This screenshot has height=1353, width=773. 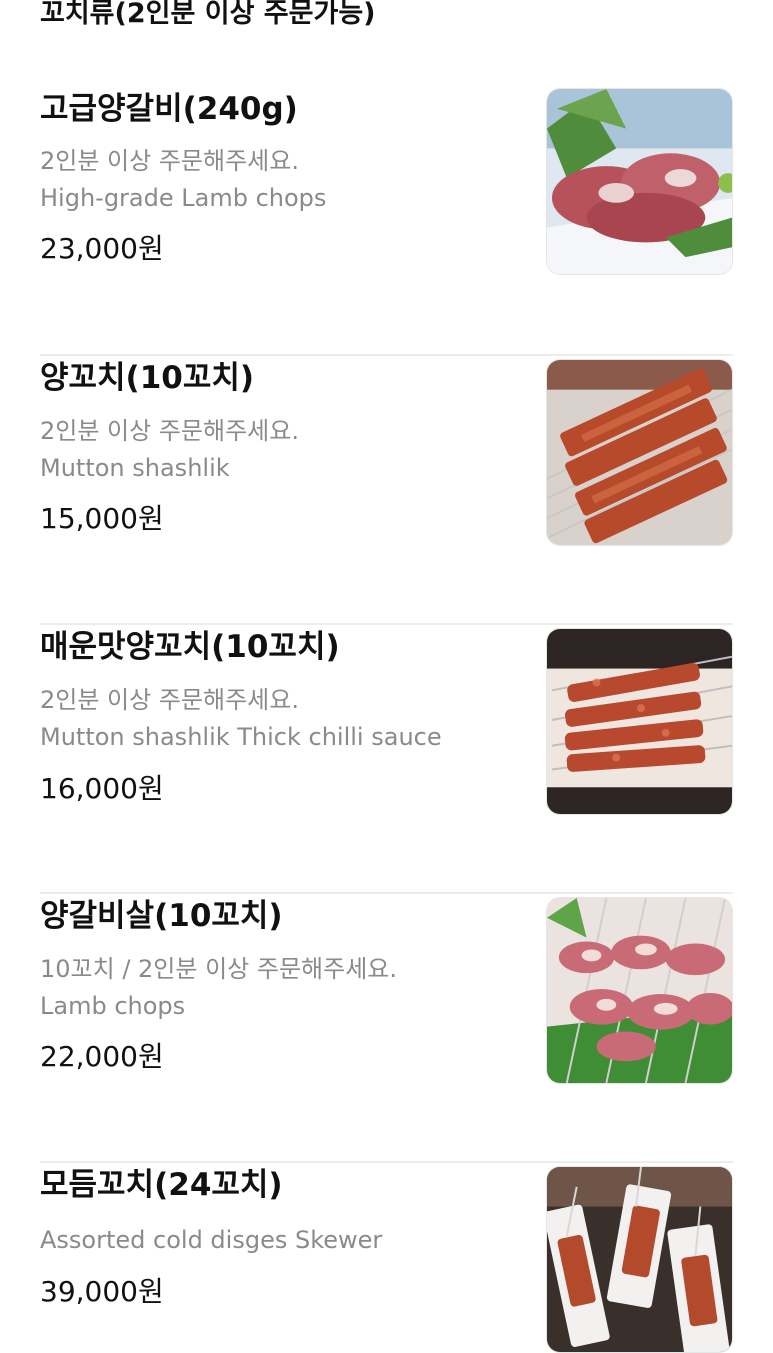 I want to click on item-price: 23,000원, so click(x=102, y=248).